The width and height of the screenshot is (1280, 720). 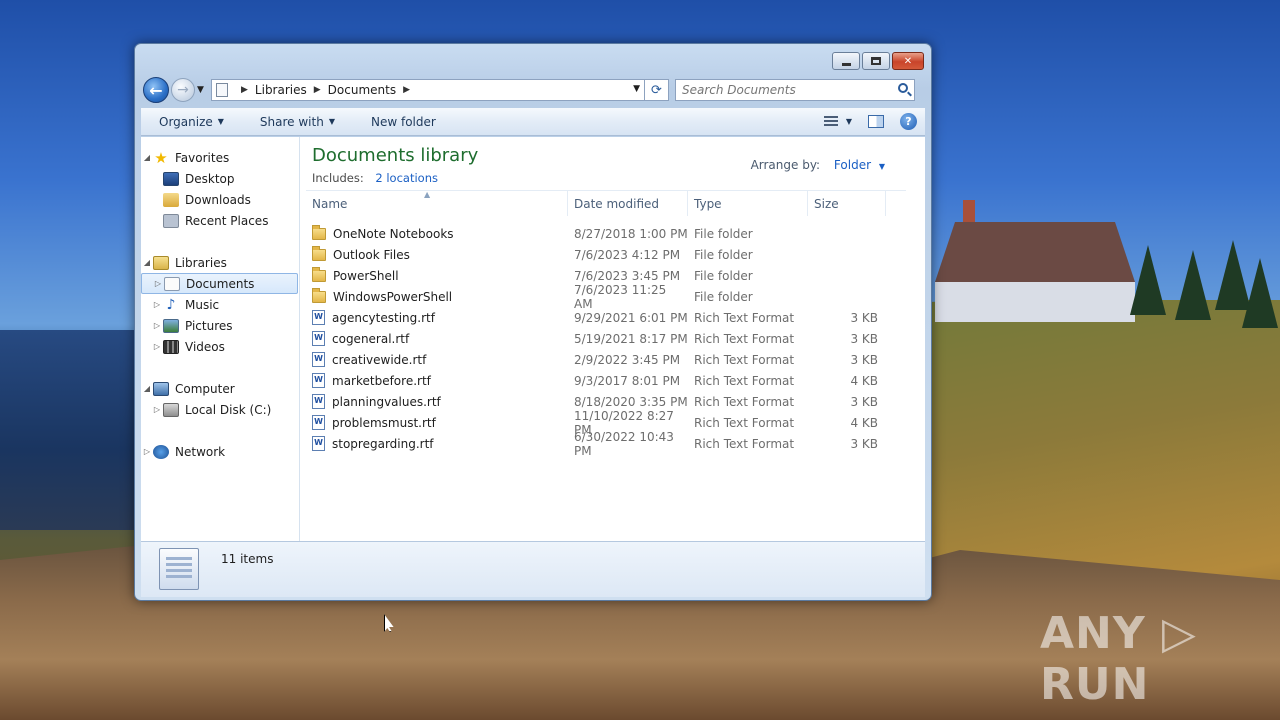 What do you see at coordinates (830, 121) in the screenshot?
I see `views-icon` at bounding box center [830, 121].